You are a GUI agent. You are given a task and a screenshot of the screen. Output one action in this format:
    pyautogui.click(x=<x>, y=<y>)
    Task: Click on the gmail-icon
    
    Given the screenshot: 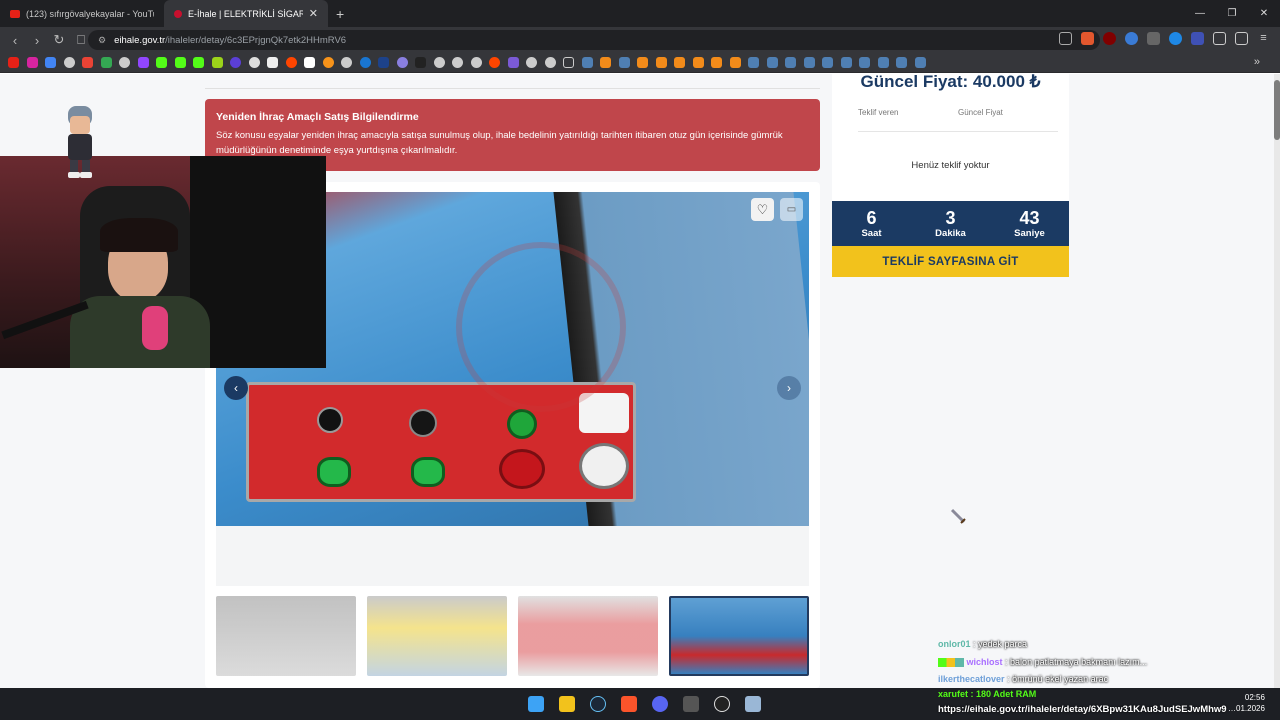 What is the action you would take?
    pyautogui.click(x=87, y=62)
    